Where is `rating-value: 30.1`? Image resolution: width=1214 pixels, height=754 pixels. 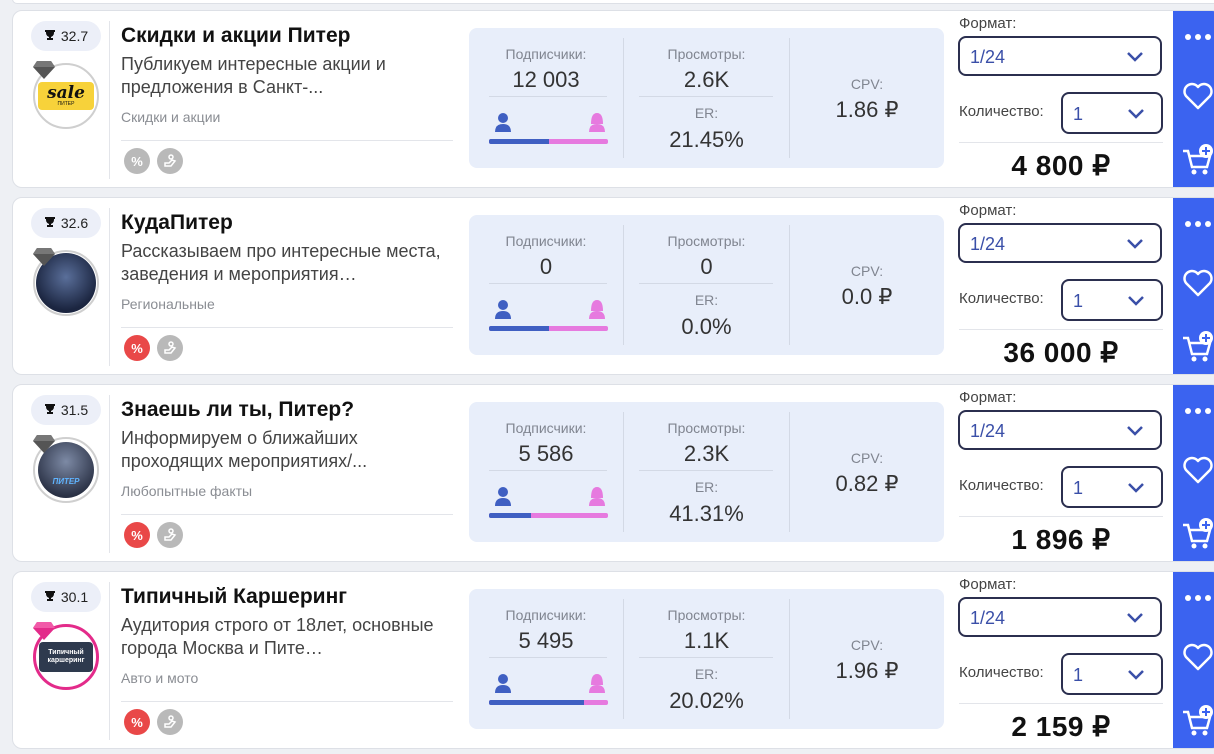
rating-value: 30.1 is located at coordinates (74, 597).